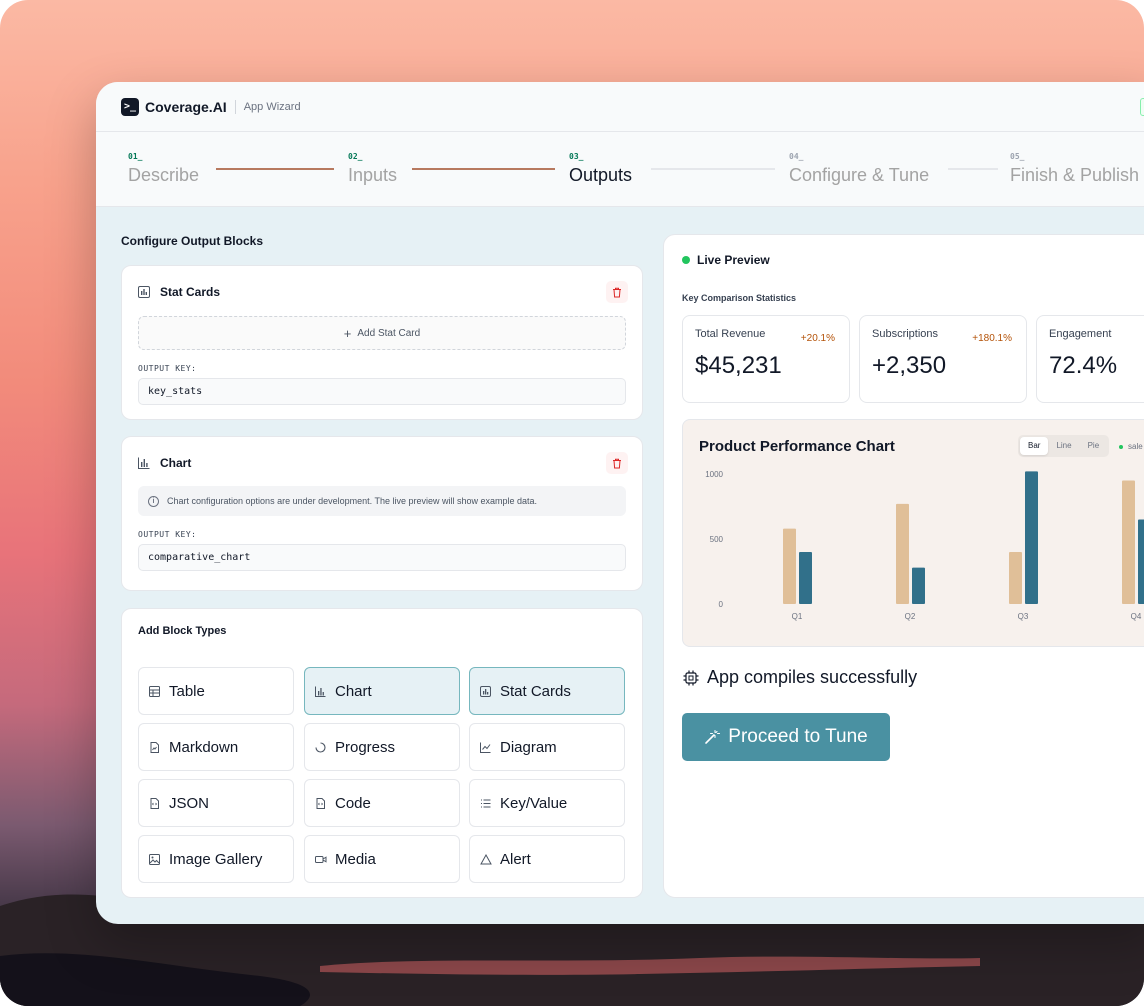 The image size is (1144, 1006). Describe the element at coordinates (576, 156) in the screenshot. I see `step-number: 03_` at that location.